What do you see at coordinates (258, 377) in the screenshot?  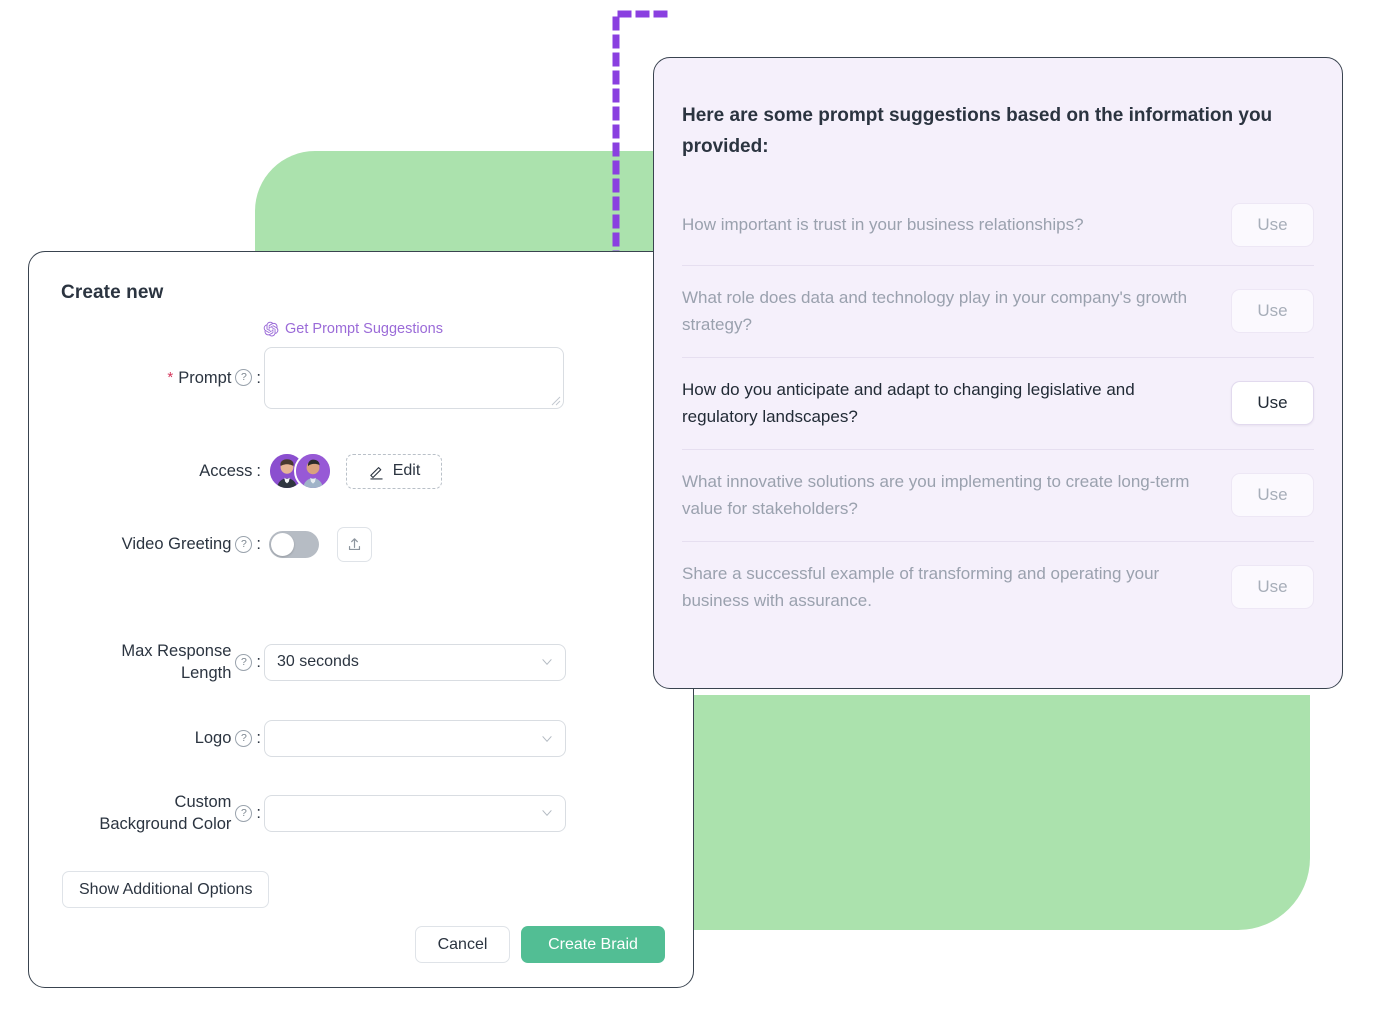 I see `prompt-colon: :` at bounding box center [258, 377].